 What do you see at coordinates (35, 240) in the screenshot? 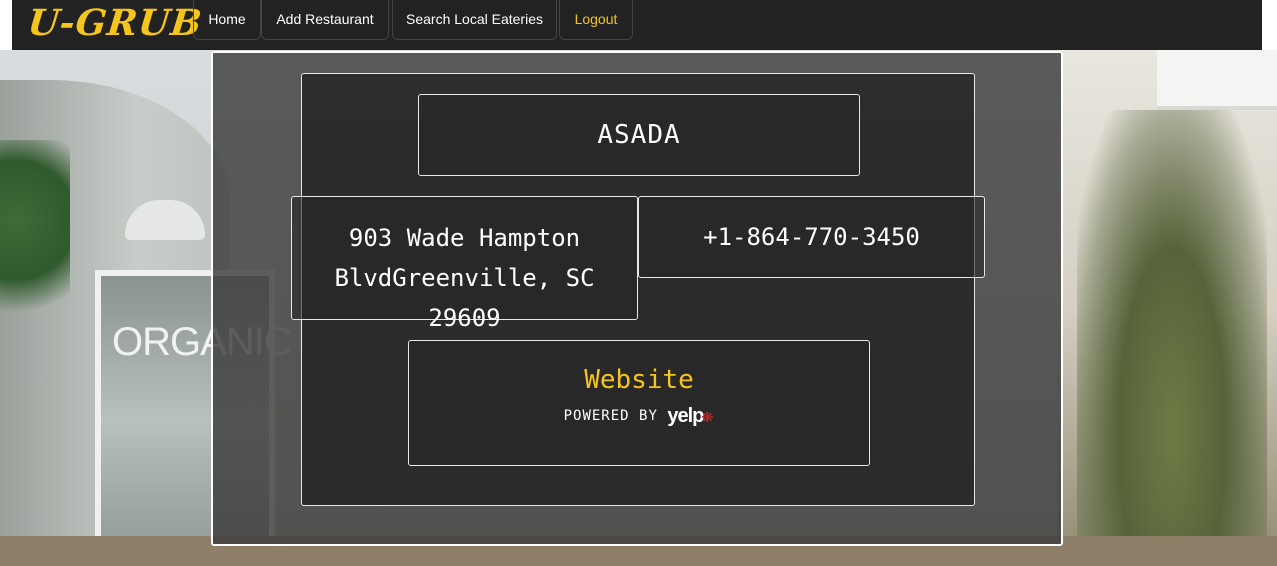
I see `tree` at bounding box center [35, 240].